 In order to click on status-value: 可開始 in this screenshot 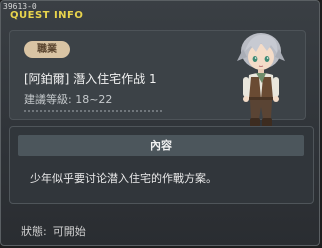, I will do `click(69, 231)`.